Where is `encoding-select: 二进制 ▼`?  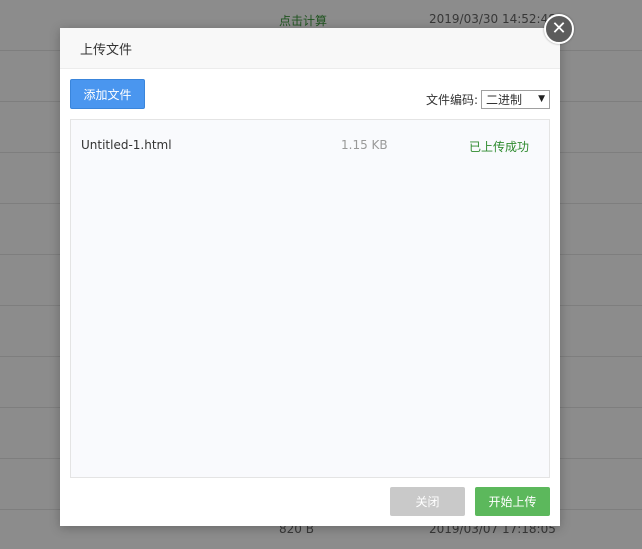
encoding-select: 二进制 ▼ is located at coordinates (515, 99).